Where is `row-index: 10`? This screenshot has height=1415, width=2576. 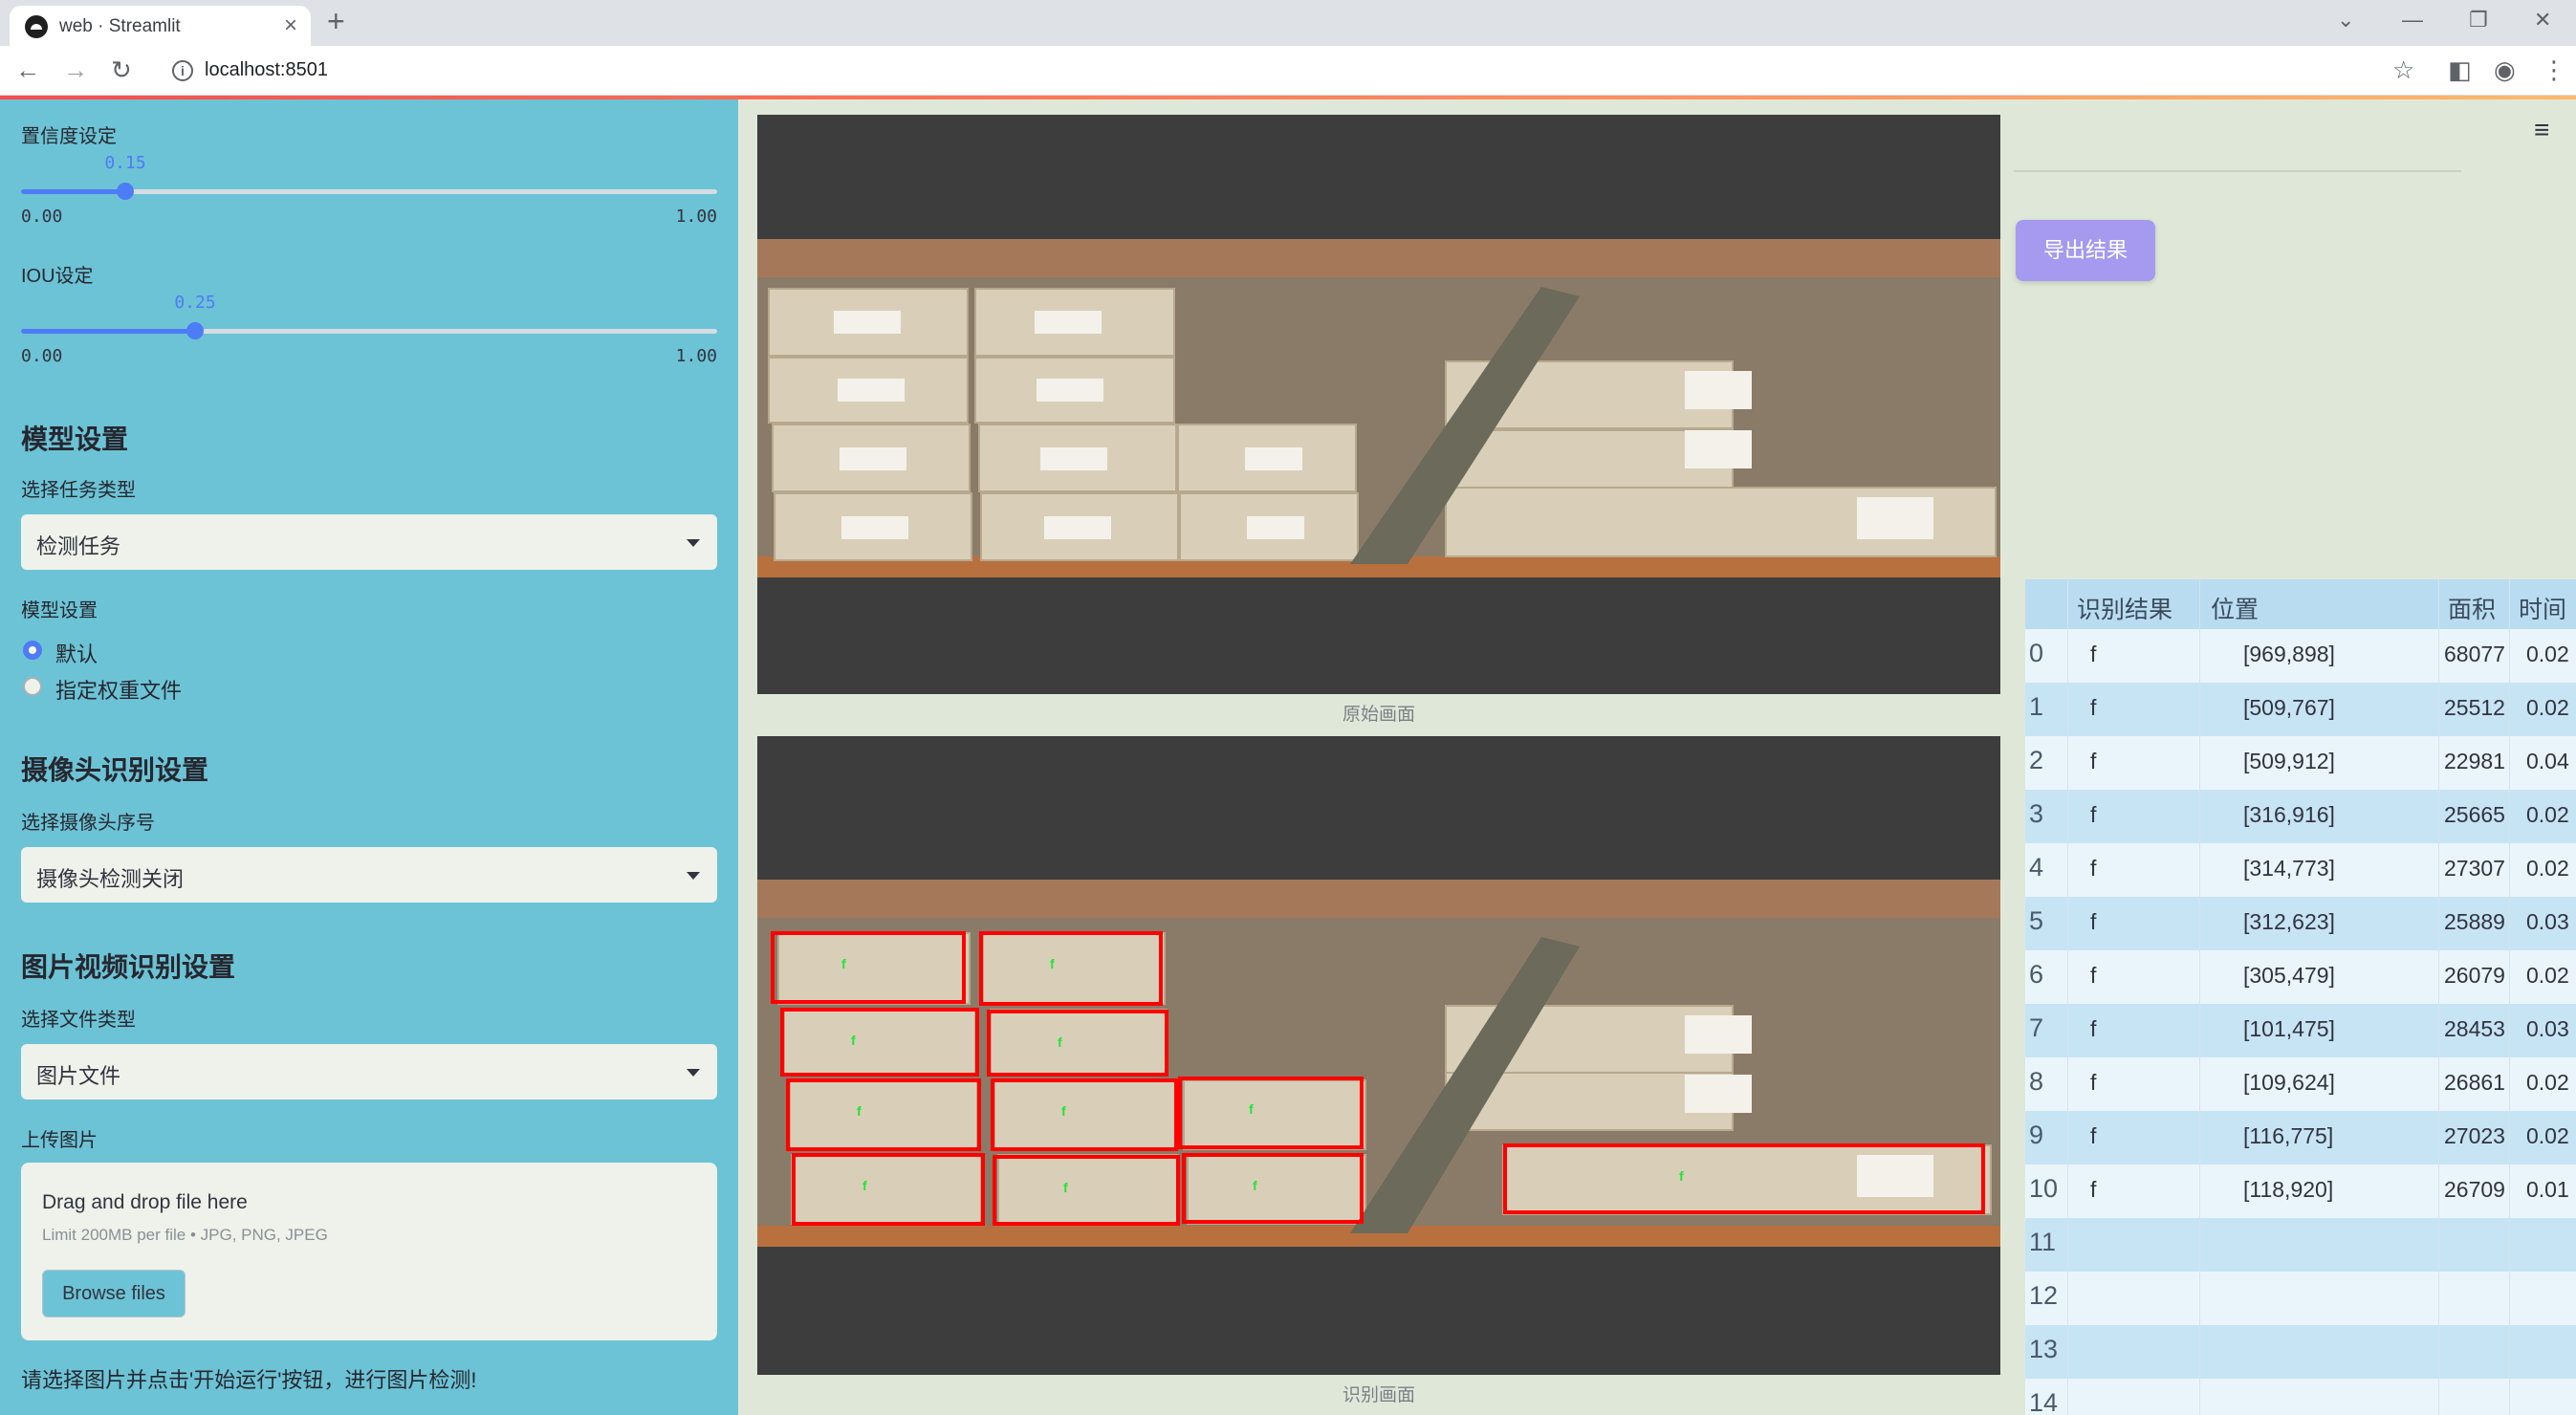 row-index: 10 is located at coordinates (2044, 1189).